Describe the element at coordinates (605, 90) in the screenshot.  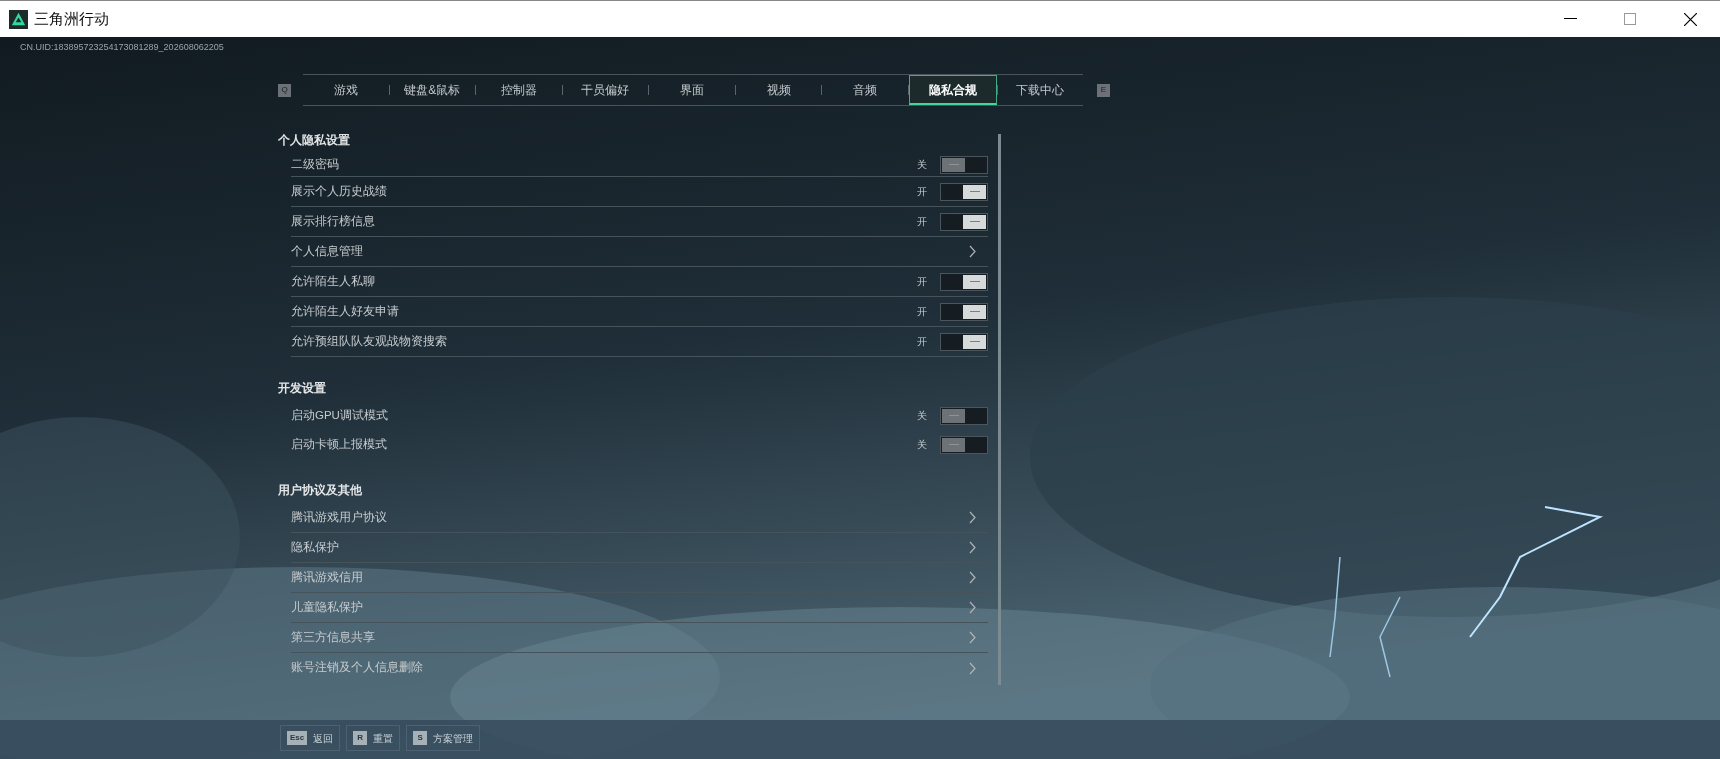
I see `settings-tab: 干员偏好` at that location.